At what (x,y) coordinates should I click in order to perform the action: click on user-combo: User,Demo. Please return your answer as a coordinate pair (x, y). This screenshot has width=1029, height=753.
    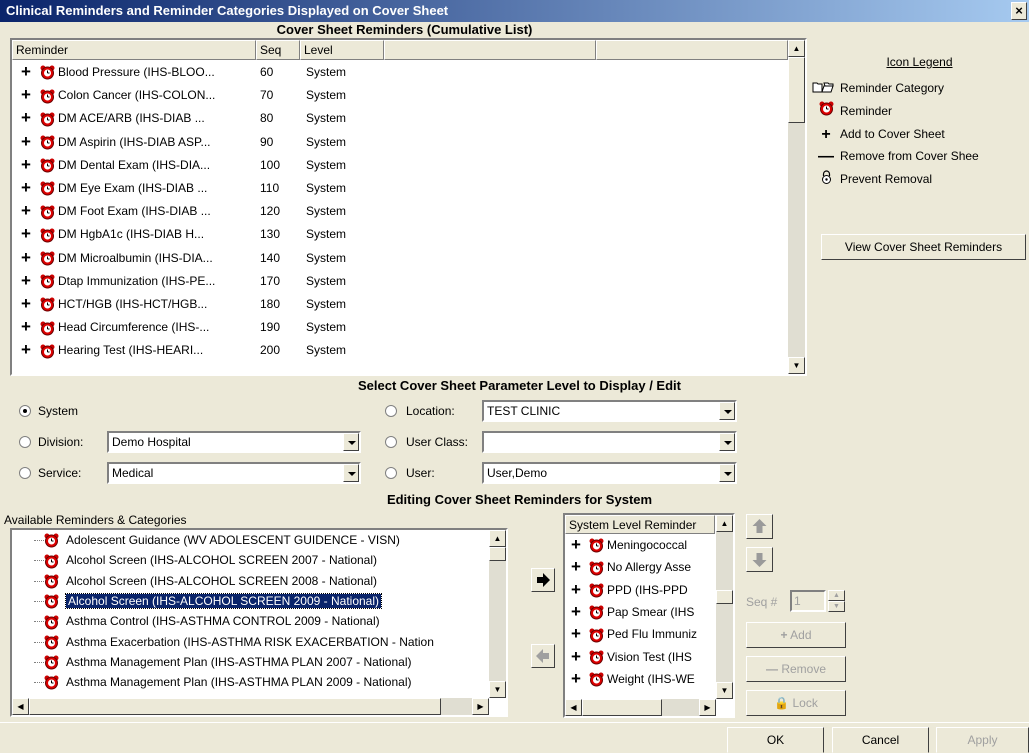
    Looking at the image, I should click on (609, 473).